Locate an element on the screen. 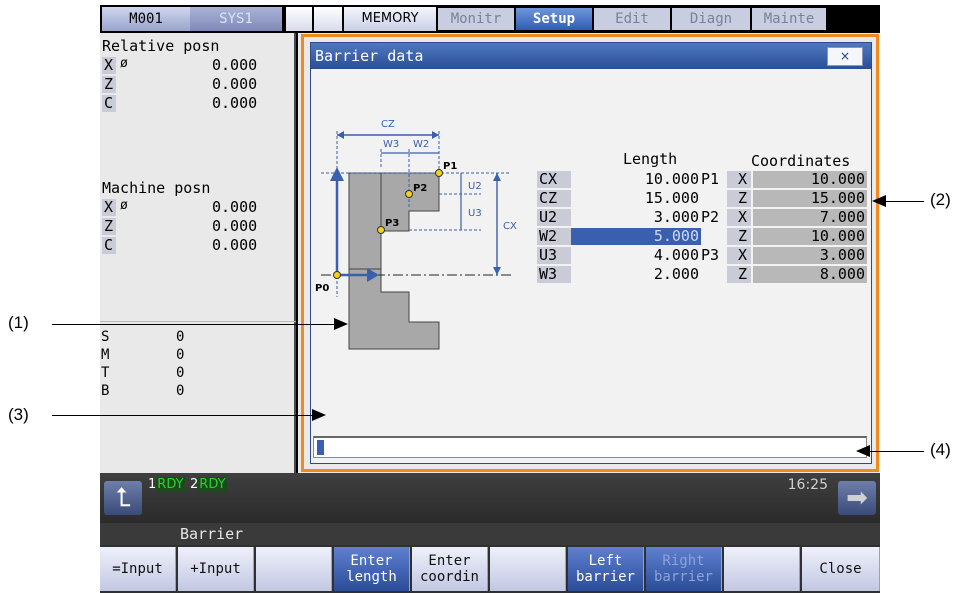 The image size is (965, 593). callout-2-arrow is located at coordinates (879, 201).